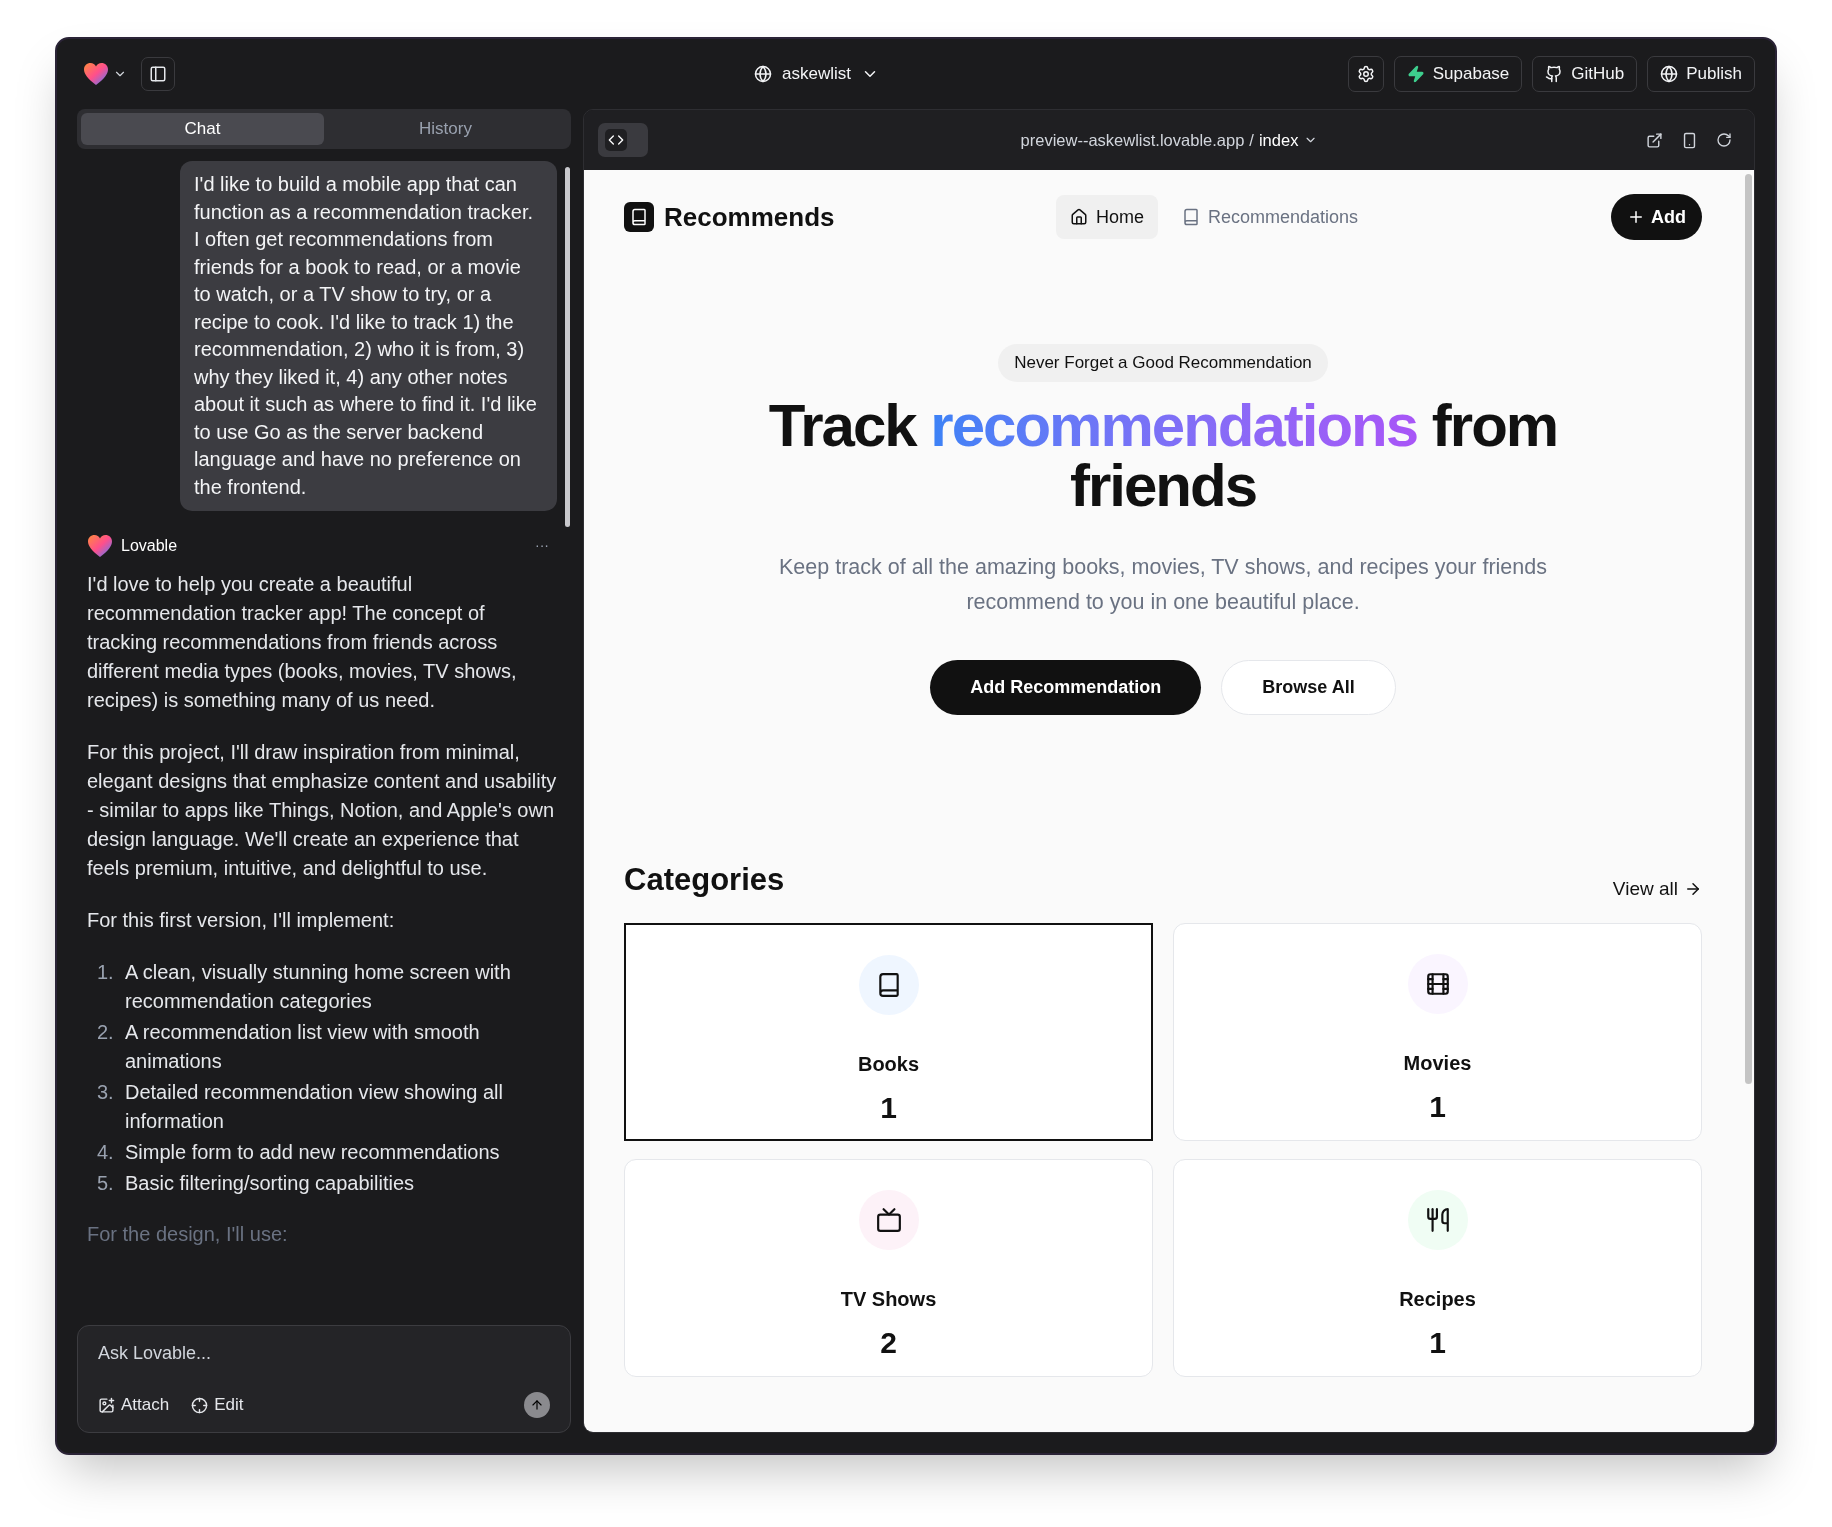  I want to click on image-plus-icon, so click(106, 1405).